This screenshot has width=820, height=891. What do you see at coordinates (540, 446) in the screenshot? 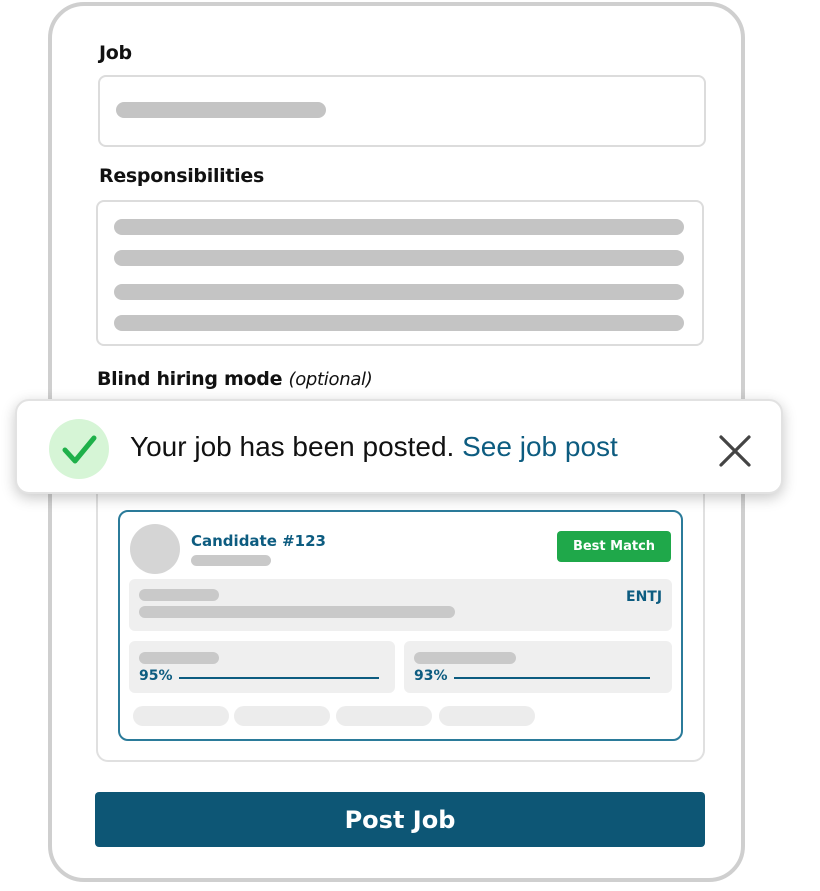
I see `see-job-post-link: See job post` at bounding box center [540, 446].